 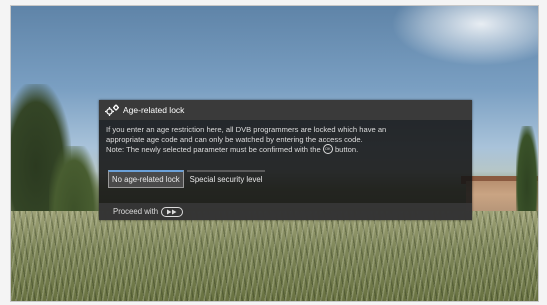 What do you see at coordinates (226, 178) in the screenshot?
I see `option-special-security-level: Special security level` at bounding box center [226, 178].